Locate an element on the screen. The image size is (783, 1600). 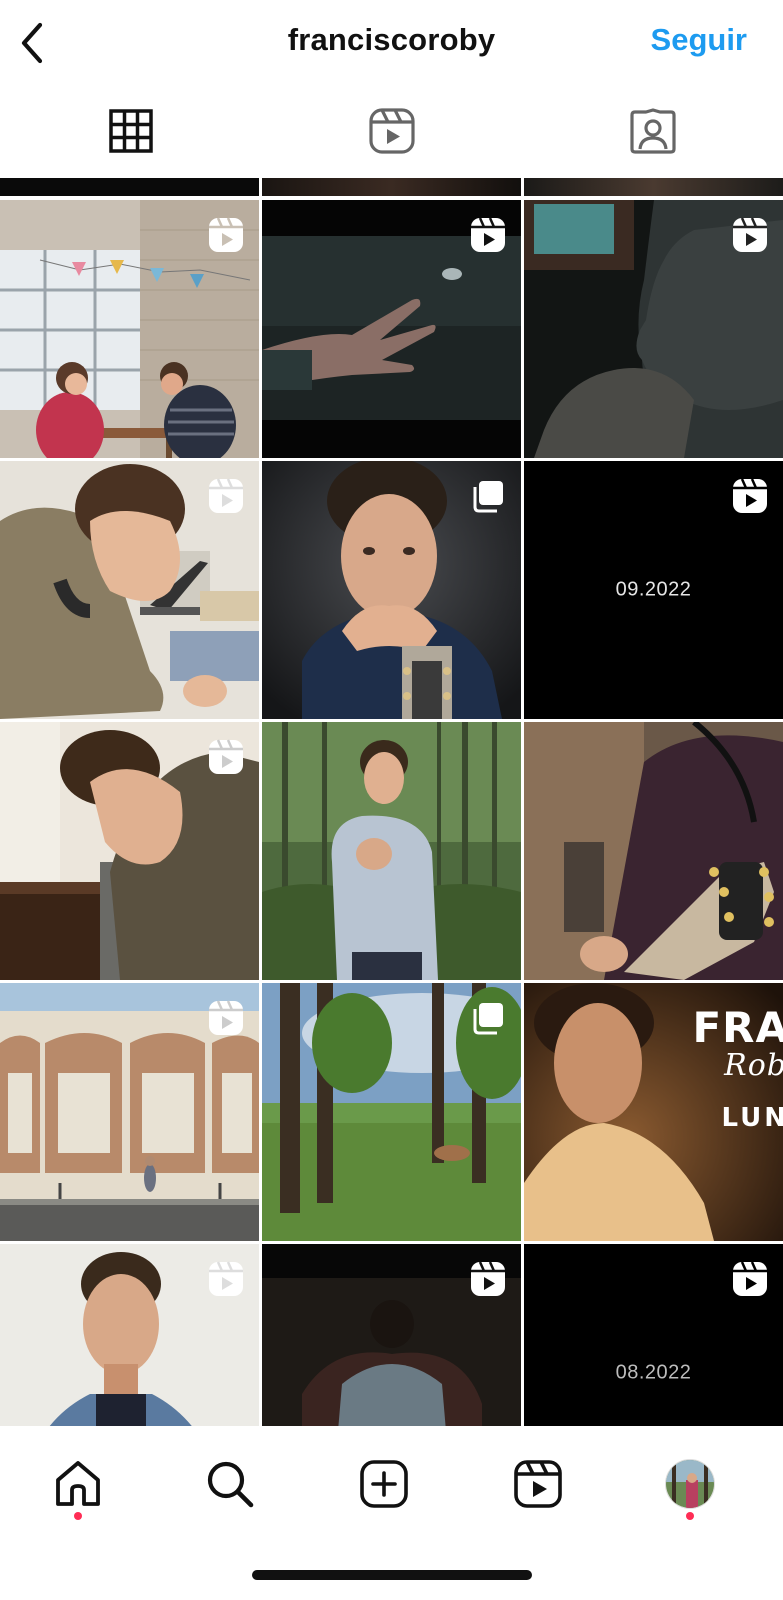
profile-header: franciscoroby Seguir is located at coordinates (391, 44).